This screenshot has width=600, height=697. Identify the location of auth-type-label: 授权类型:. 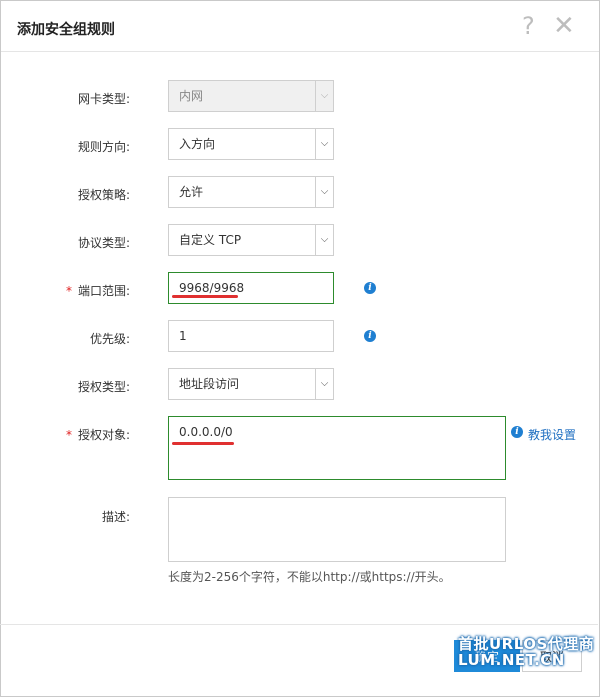
(103, 387).